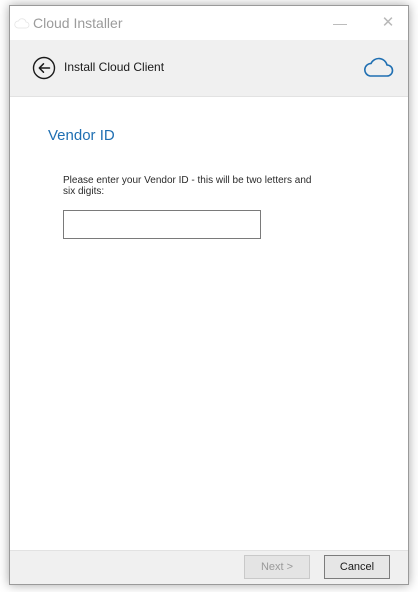  I want to click on minimize-button: —, so click(340, 23).